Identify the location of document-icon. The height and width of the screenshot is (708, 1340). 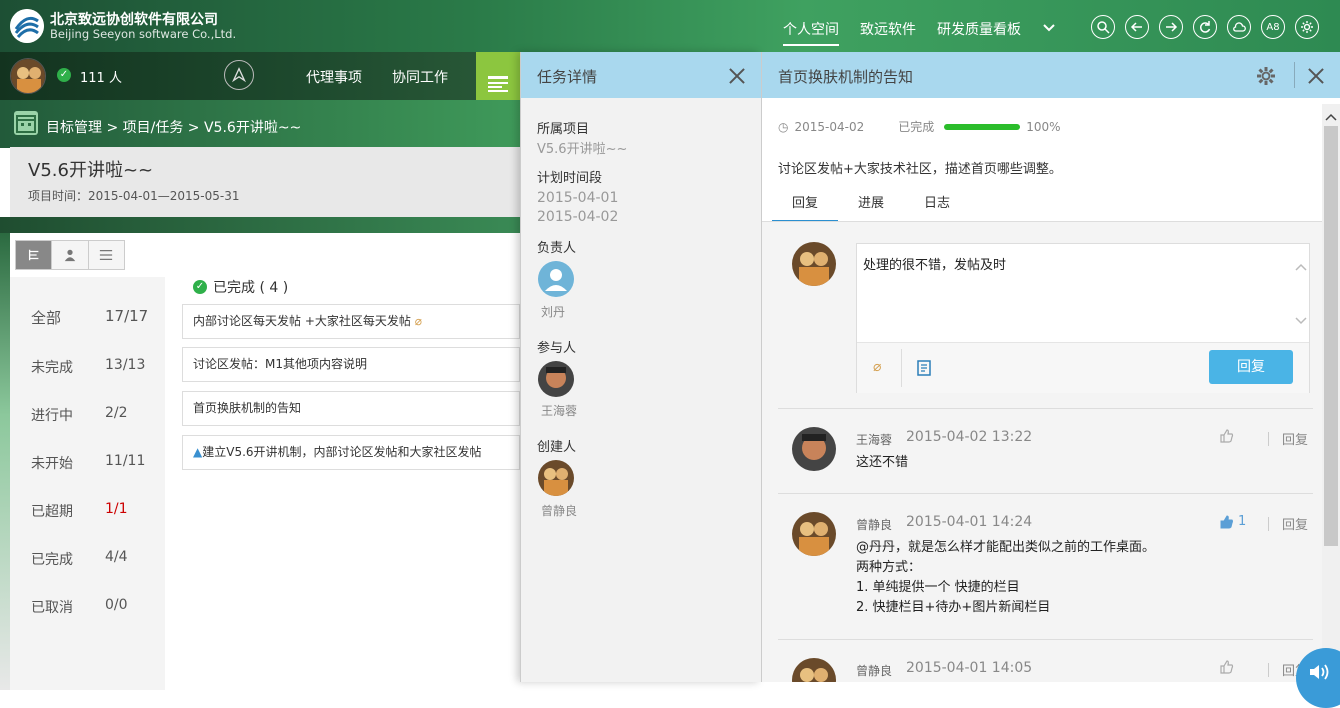
(924, 368).